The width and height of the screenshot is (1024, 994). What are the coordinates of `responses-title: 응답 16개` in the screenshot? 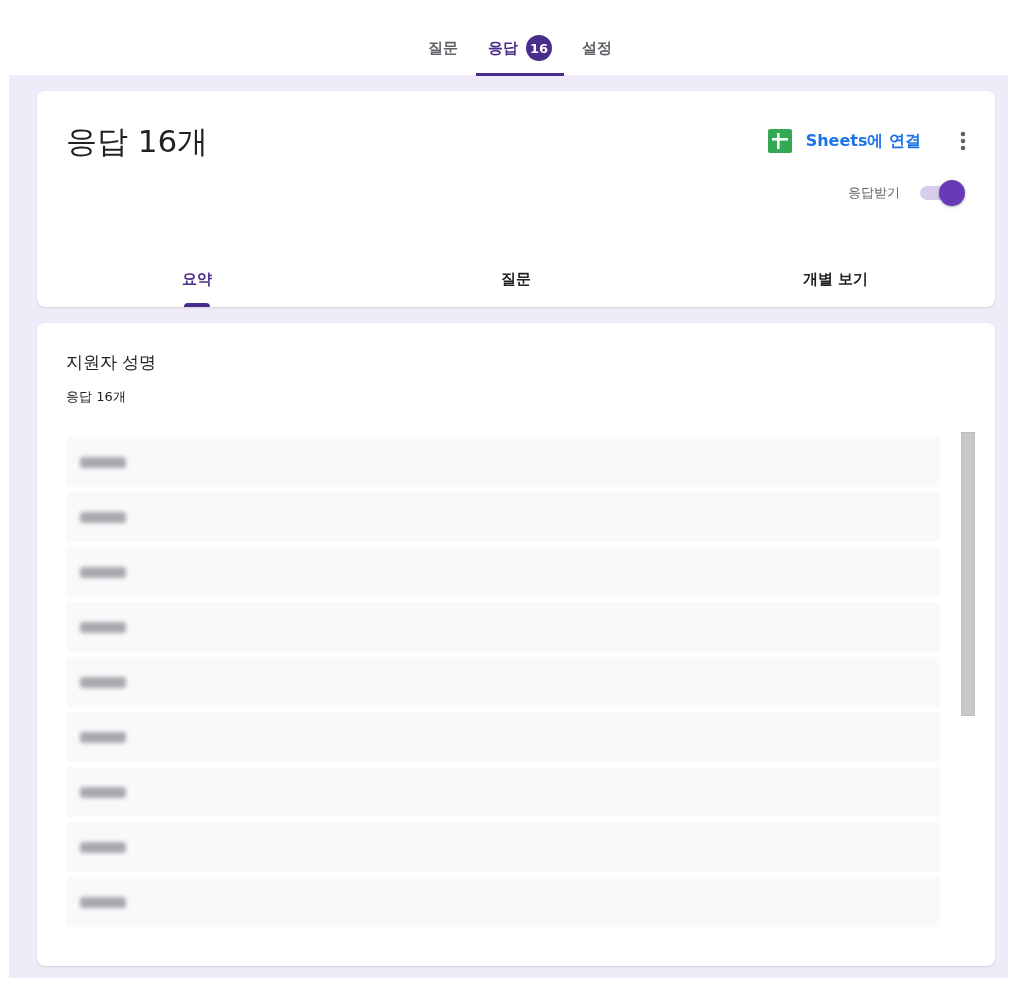 It's located at (137, 141).